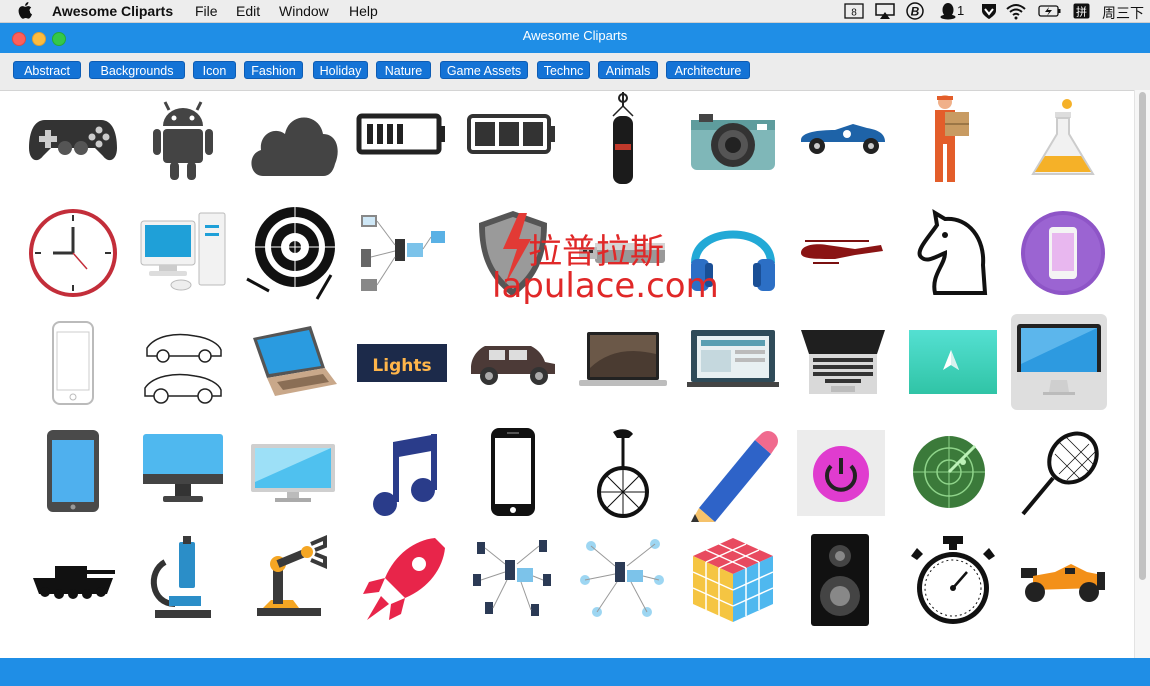 The width and height of the screenshot is (1150, 686). What do you see at coordinates (248, 11) in the screenshot?
I see `edit-menu: Edit` at bounding box center [248, 11].